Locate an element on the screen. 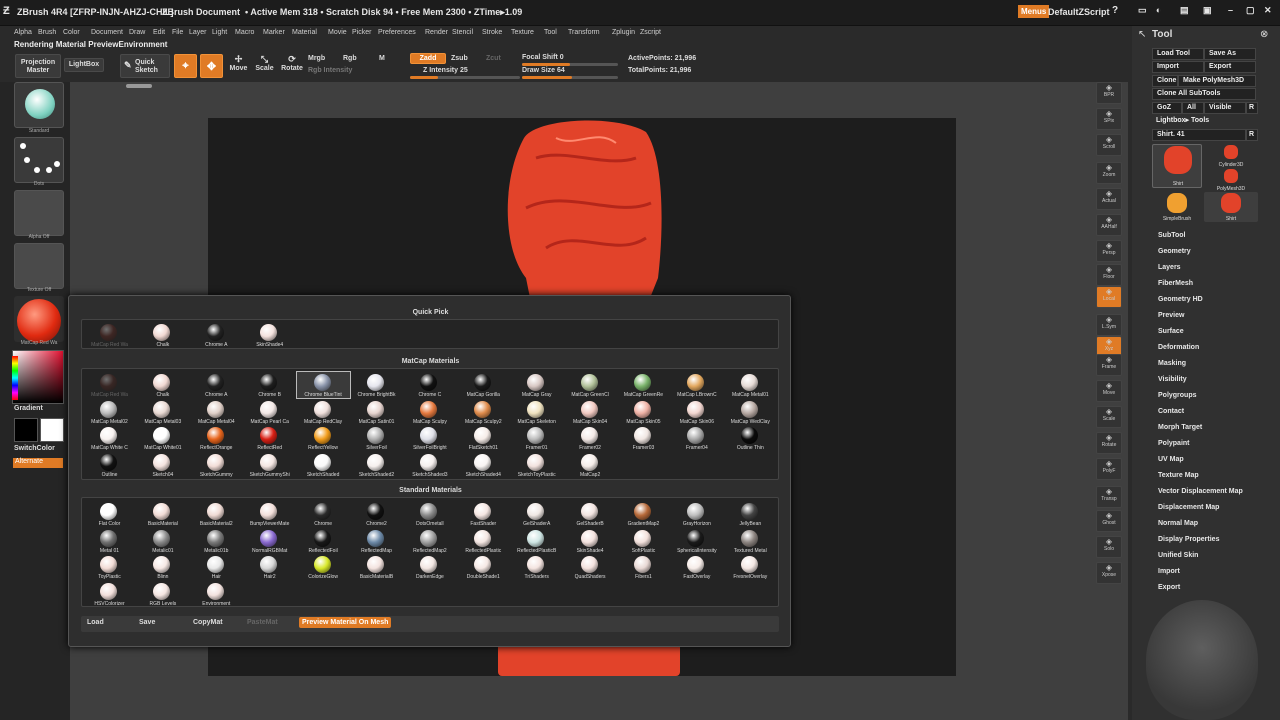 Image resolution: width=1280 pixels, height=720 pixels. material-swatch: SketchShaded2 is located at coordinates (376, 465).